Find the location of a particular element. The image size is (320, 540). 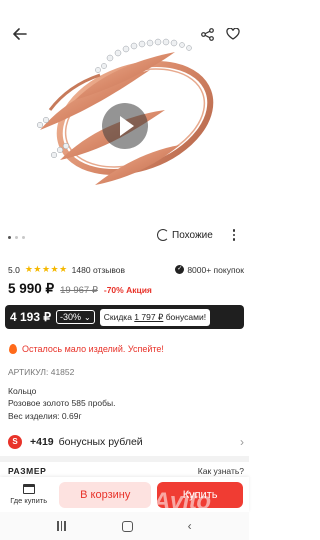

product-weight: Вес изделия: 0.69г is located at coordinates (45, 415).